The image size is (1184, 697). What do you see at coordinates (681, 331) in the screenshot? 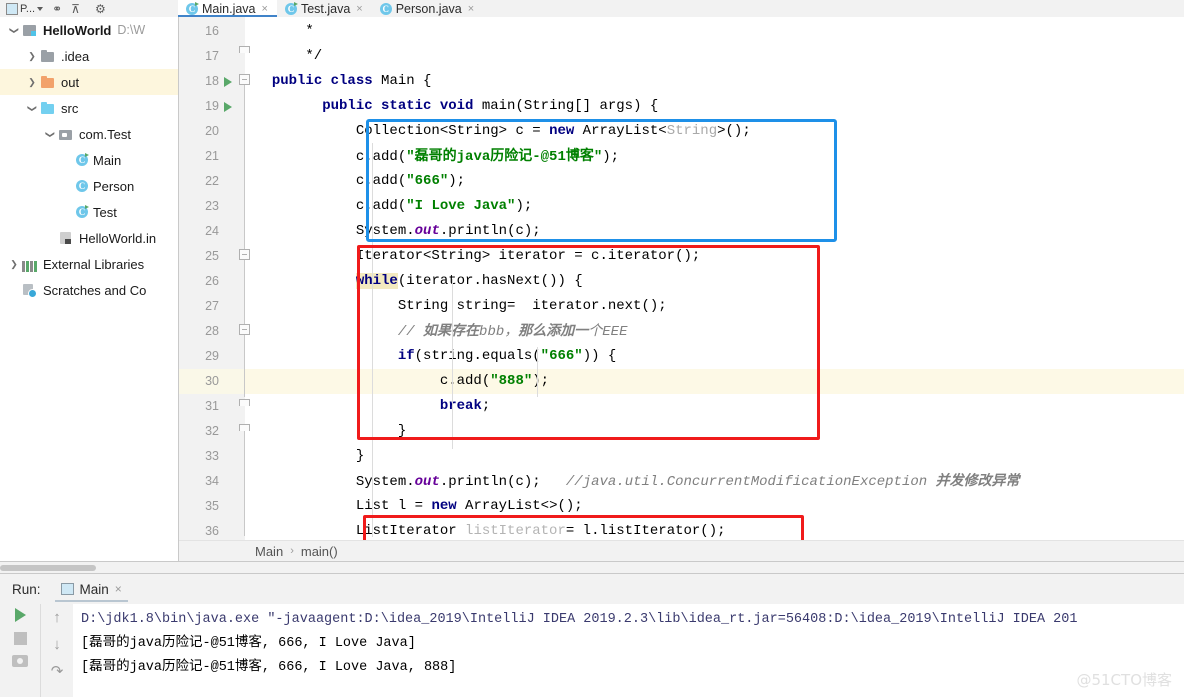
I see `editor-line: 28 // 如果存在bbb，那么添加一个EEE` at bounding box center [681, 331].